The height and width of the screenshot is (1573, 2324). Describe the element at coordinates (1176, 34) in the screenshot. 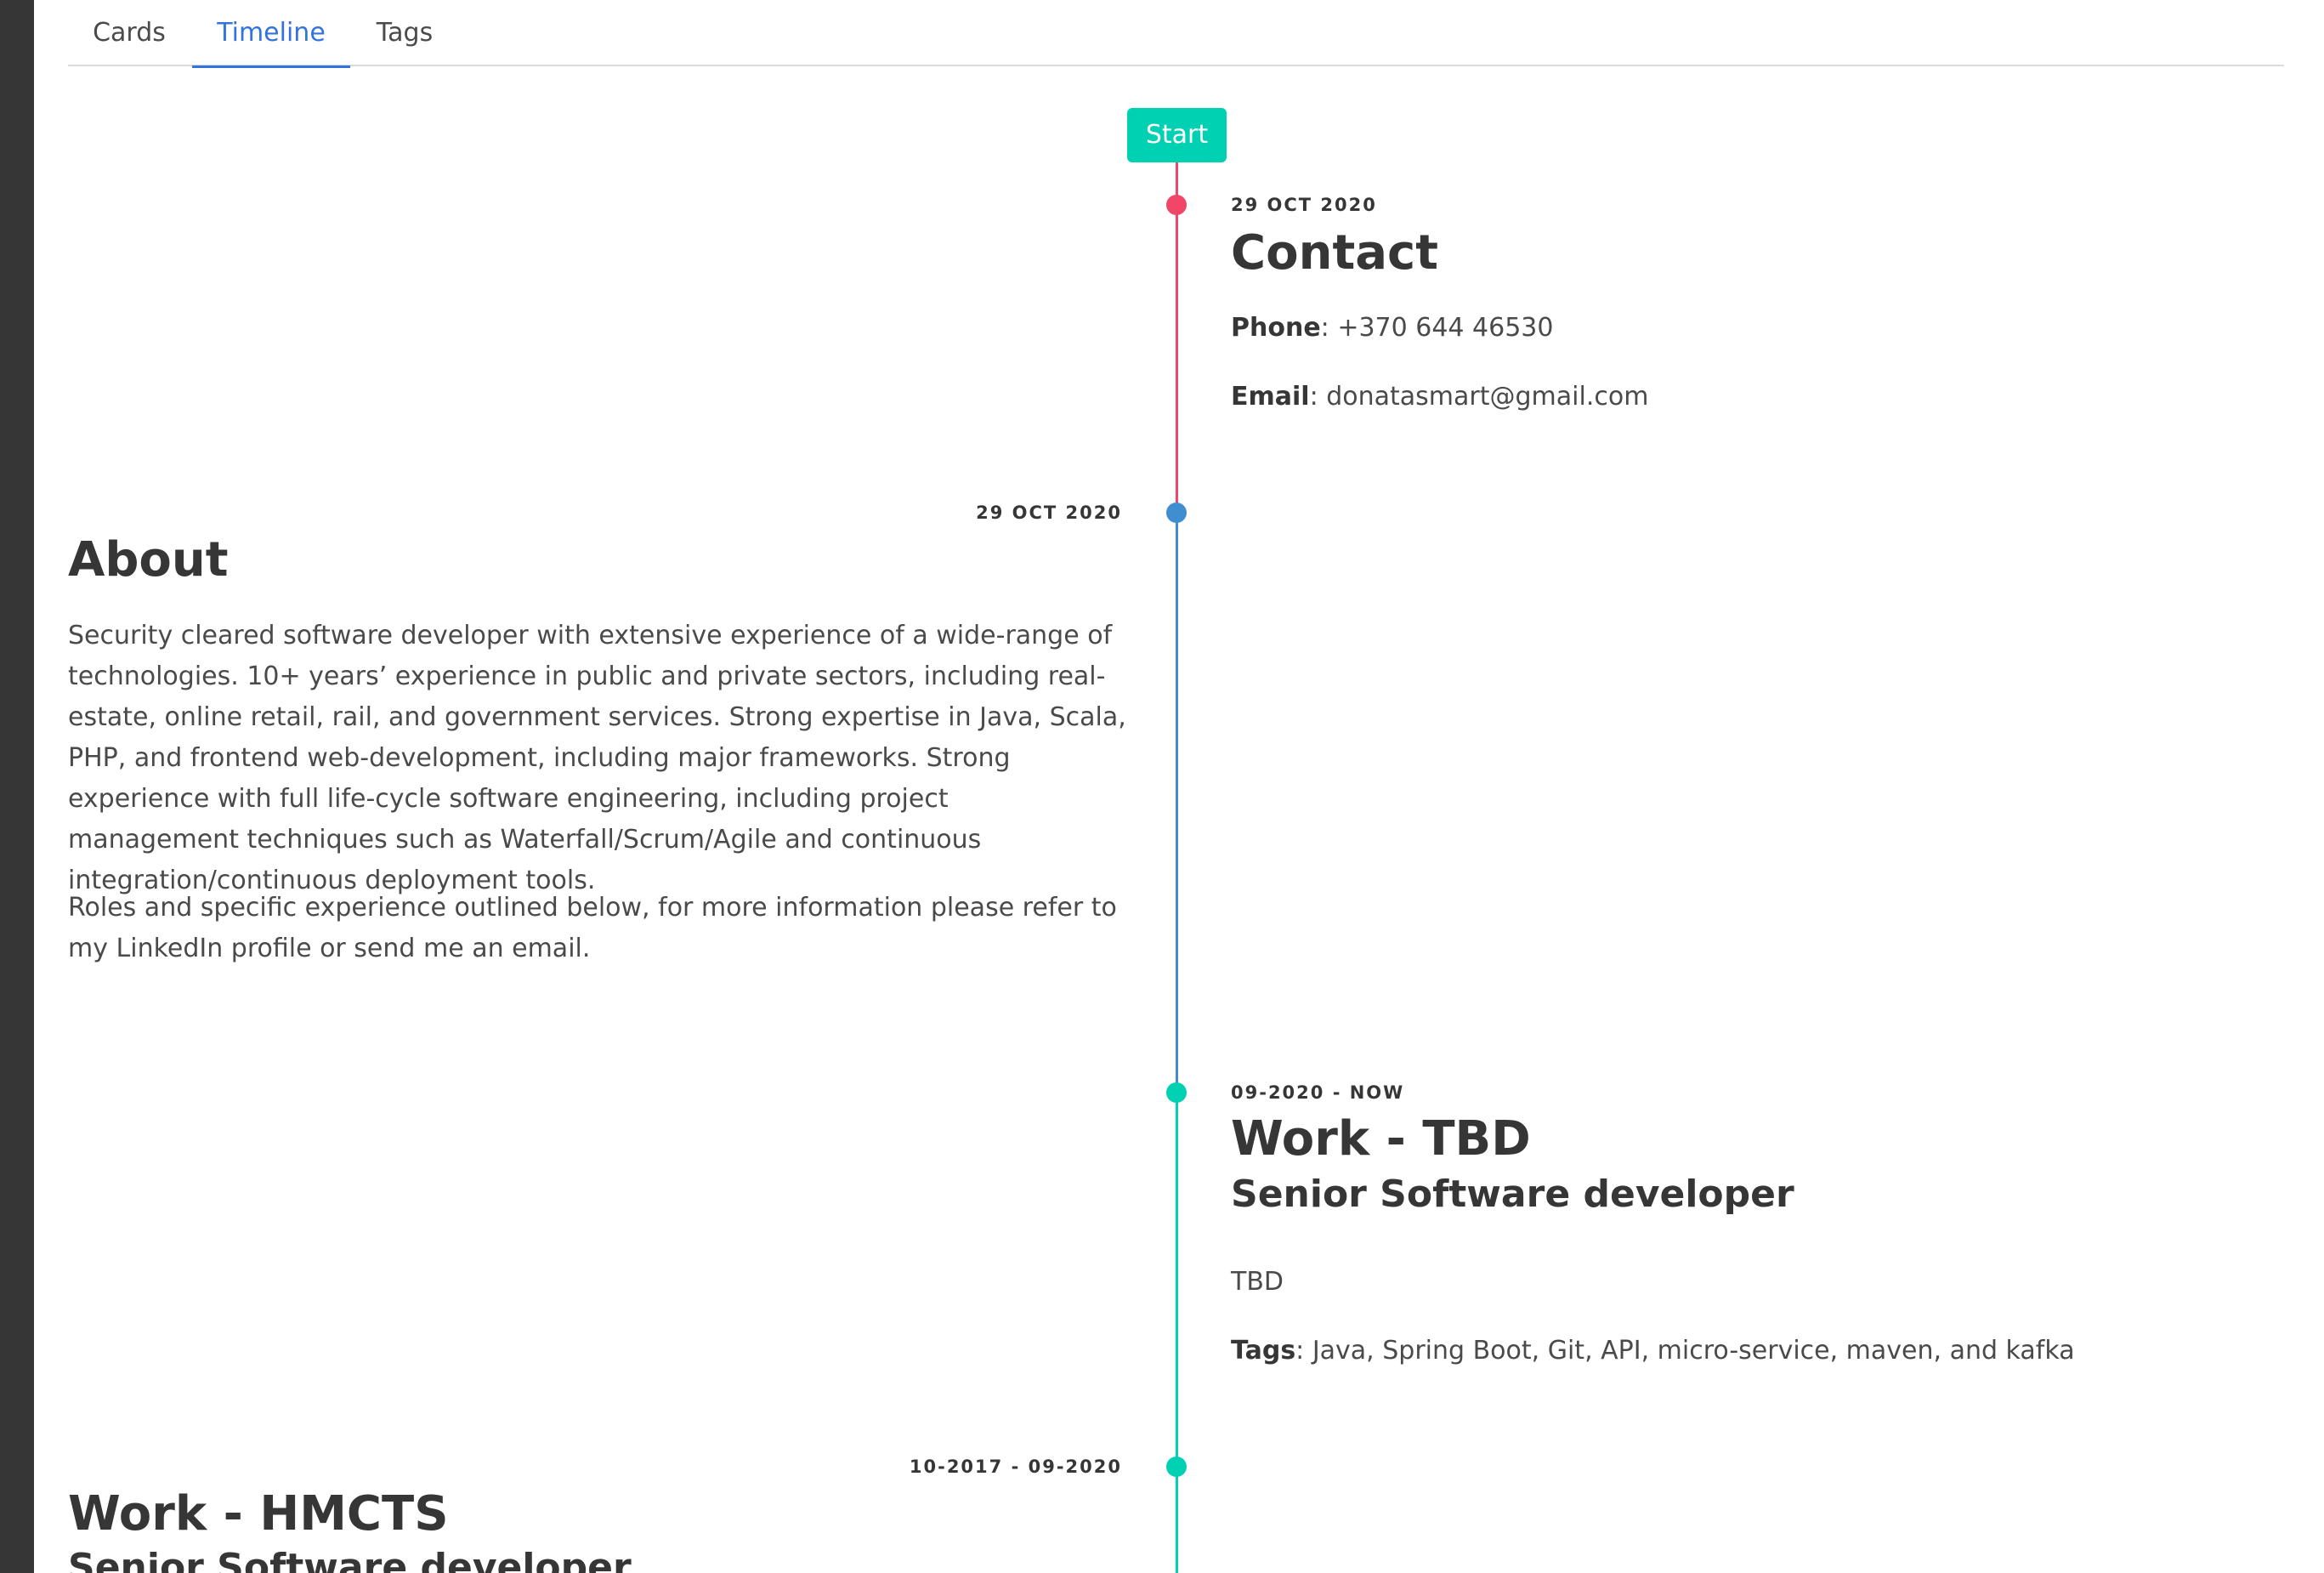

I see `view-tabs: Cards Timeline Tags` at that location.